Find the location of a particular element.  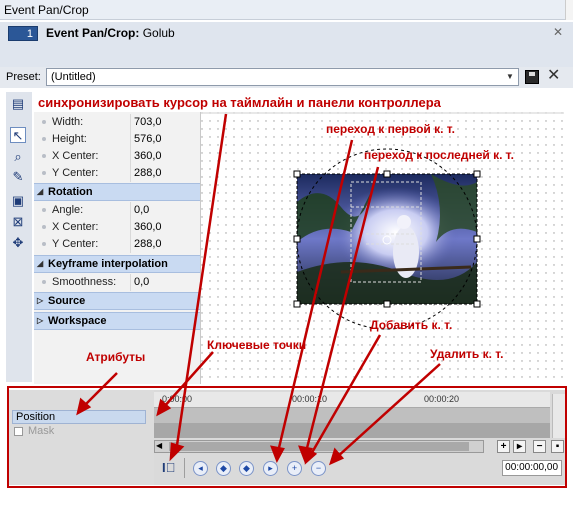

mask-checkbox is located at coordinates (18, 431).